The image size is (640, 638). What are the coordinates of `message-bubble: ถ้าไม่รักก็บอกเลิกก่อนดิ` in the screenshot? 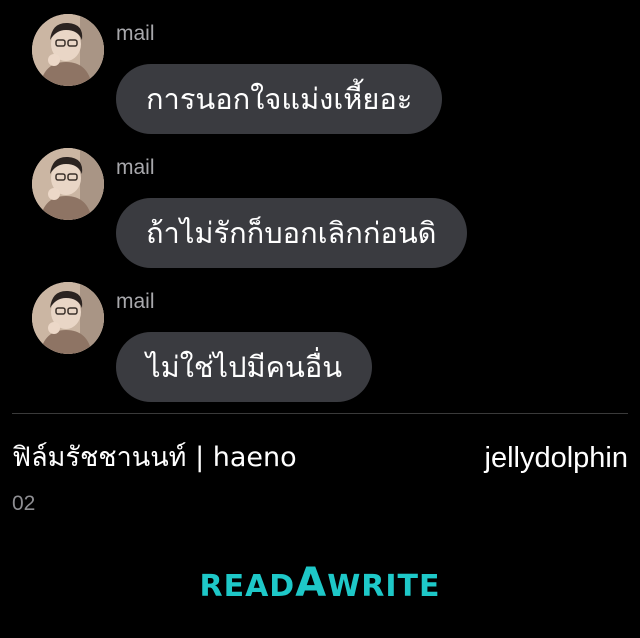 It's located at (291, 233).